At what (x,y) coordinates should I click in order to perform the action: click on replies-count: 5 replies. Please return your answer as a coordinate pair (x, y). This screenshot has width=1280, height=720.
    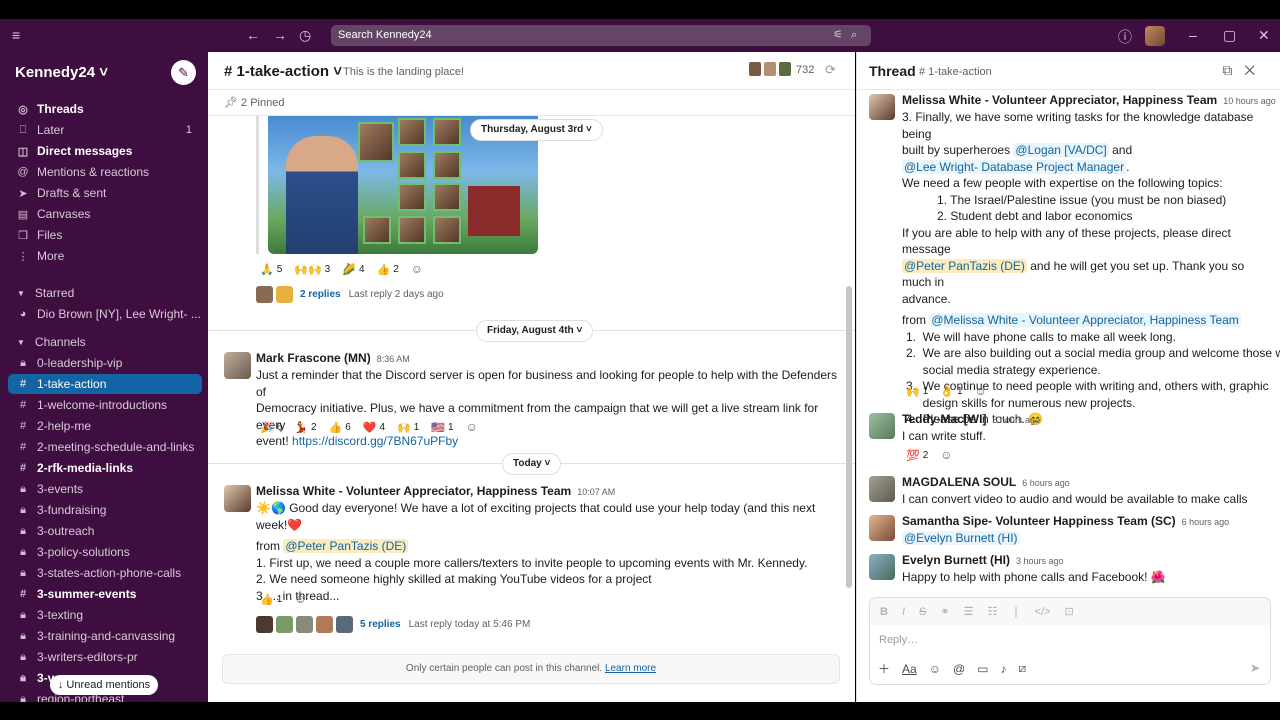
    Looking at the image, I should click on (380, 624).